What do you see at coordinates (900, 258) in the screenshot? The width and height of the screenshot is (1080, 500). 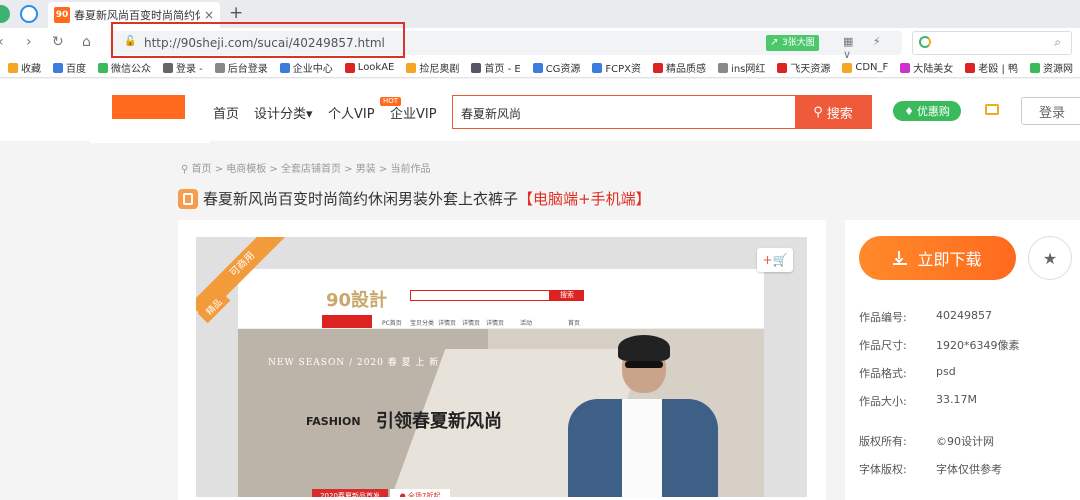 I see `download-icon` at bounding box center [900, 258].